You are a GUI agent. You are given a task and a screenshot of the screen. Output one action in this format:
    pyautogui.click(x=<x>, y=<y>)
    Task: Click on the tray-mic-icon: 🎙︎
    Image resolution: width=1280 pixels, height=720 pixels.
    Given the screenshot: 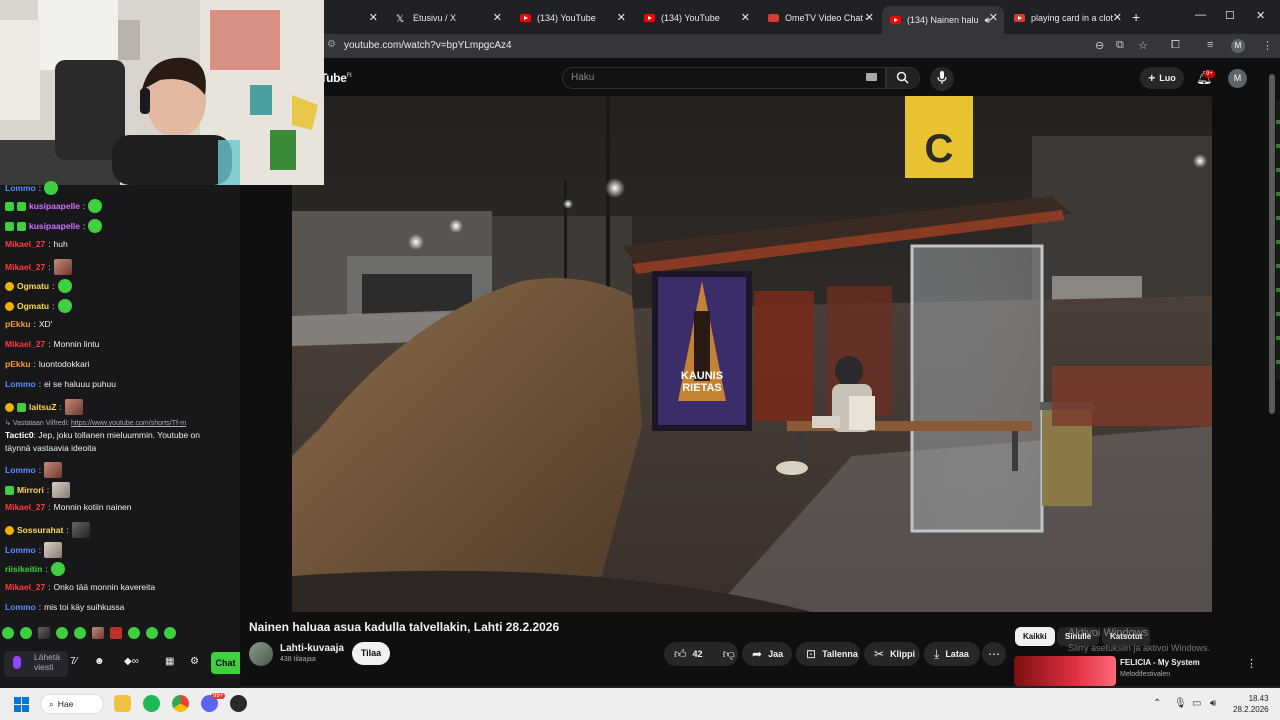 What is the action you would take?
    pyautogui.click(x=1180, y=703)
    